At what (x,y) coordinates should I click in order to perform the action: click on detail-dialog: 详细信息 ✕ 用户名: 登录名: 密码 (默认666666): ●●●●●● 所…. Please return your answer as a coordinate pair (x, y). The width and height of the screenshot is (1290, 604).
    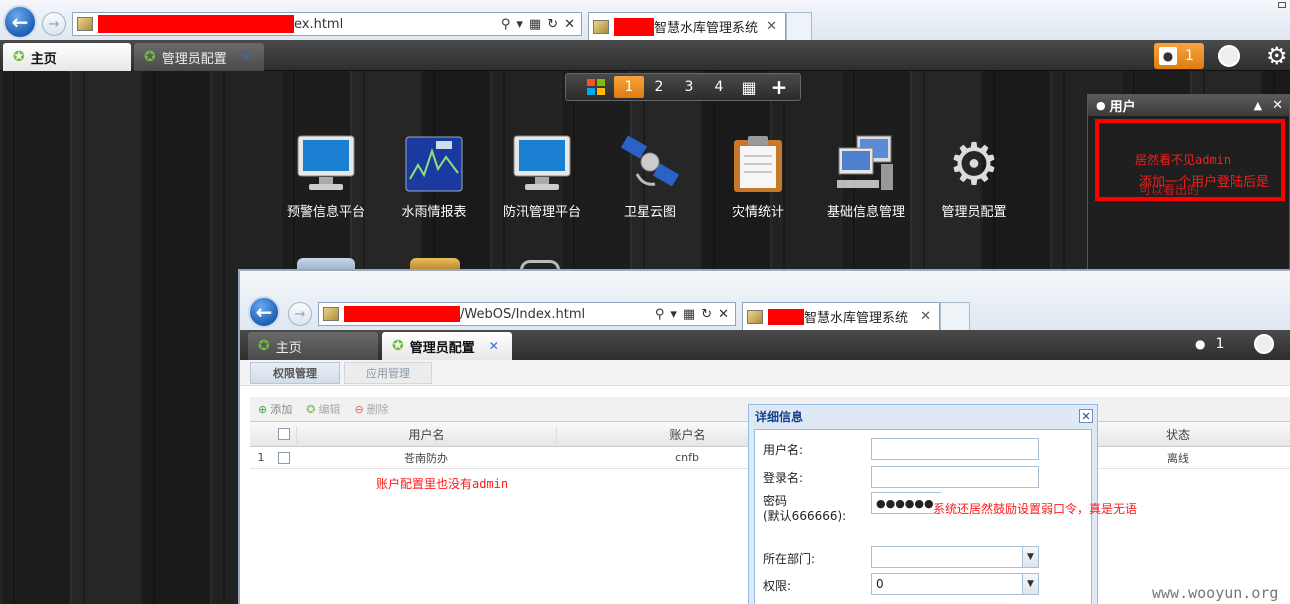
    Looking at the image, I should click on (942, 504).